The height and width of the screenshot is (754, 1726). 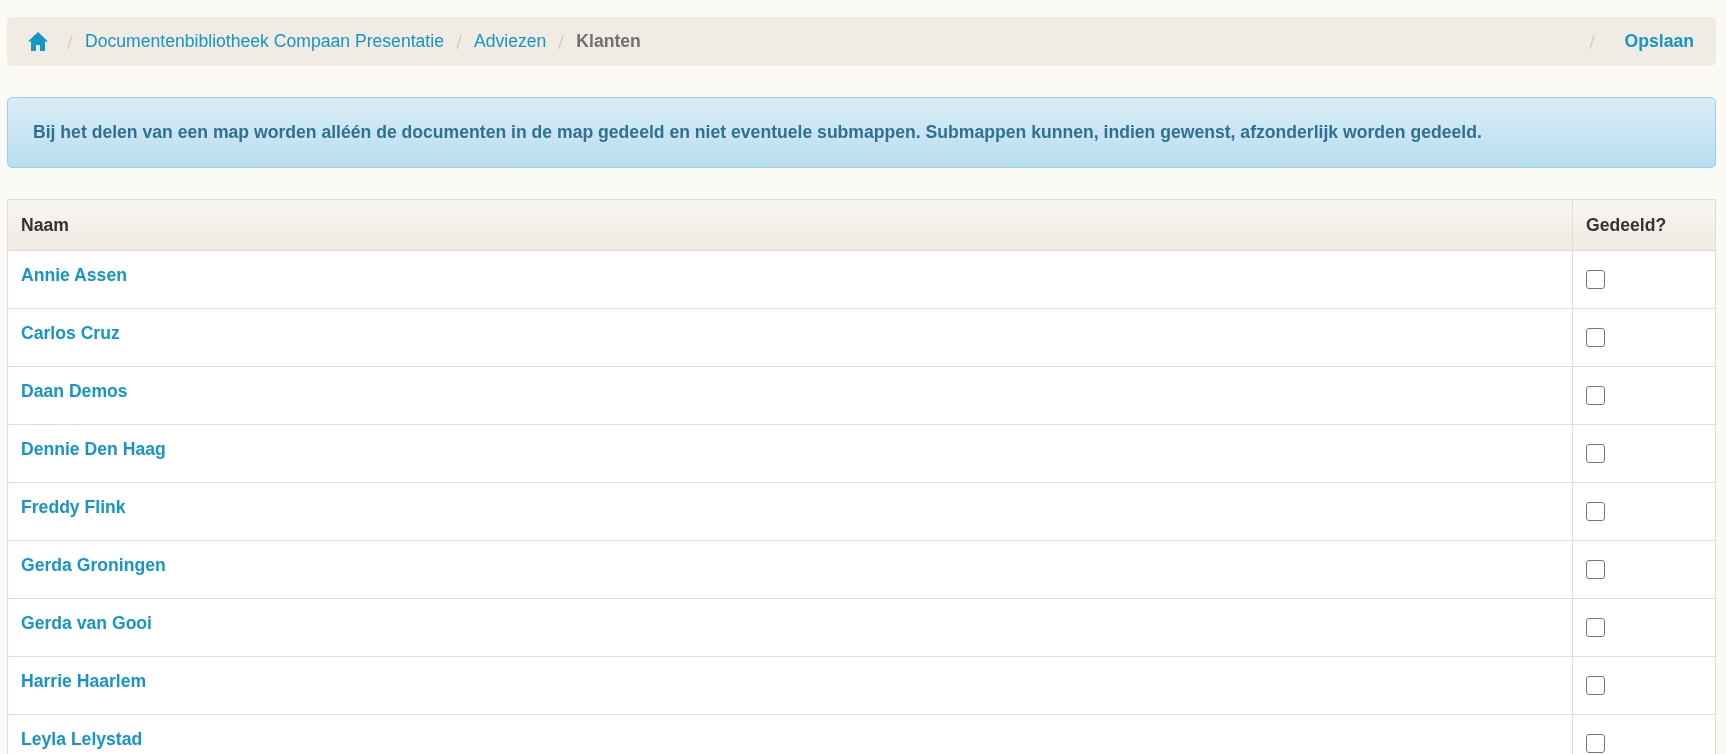 I want to click on save-link: Opslaan, so click(x=1659, y=41).